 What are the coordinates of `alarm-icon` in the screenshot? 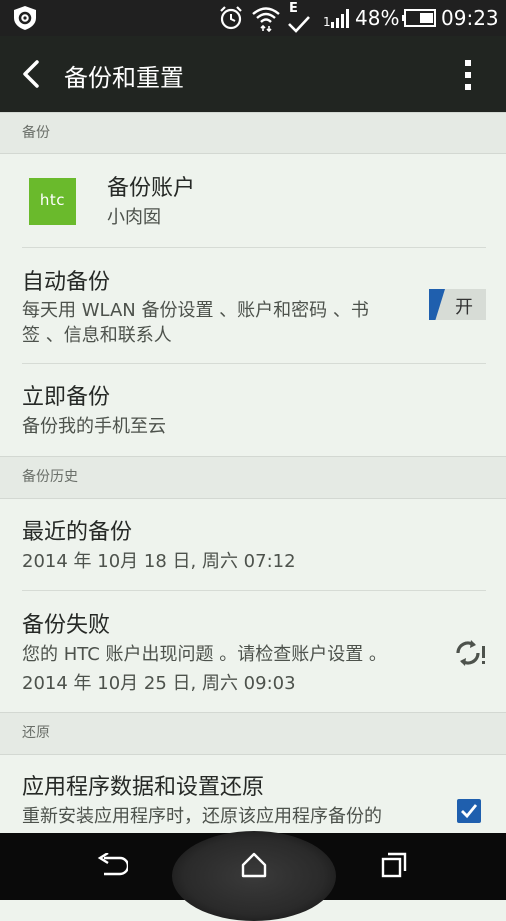 It's located at (231, 18).